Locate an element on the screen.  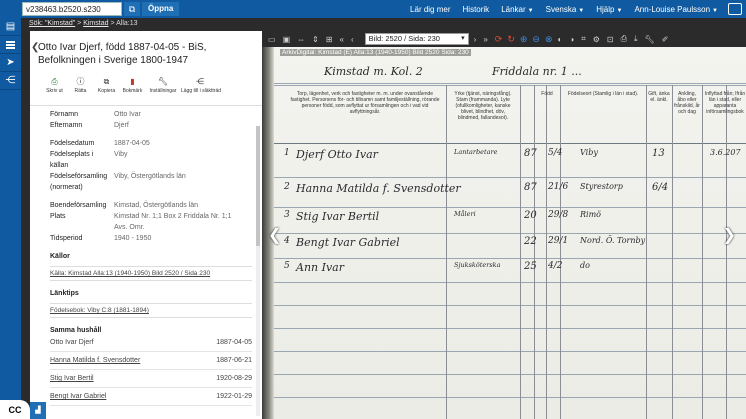
sidebar-home: ▤ is located at coordinates (10, 27).